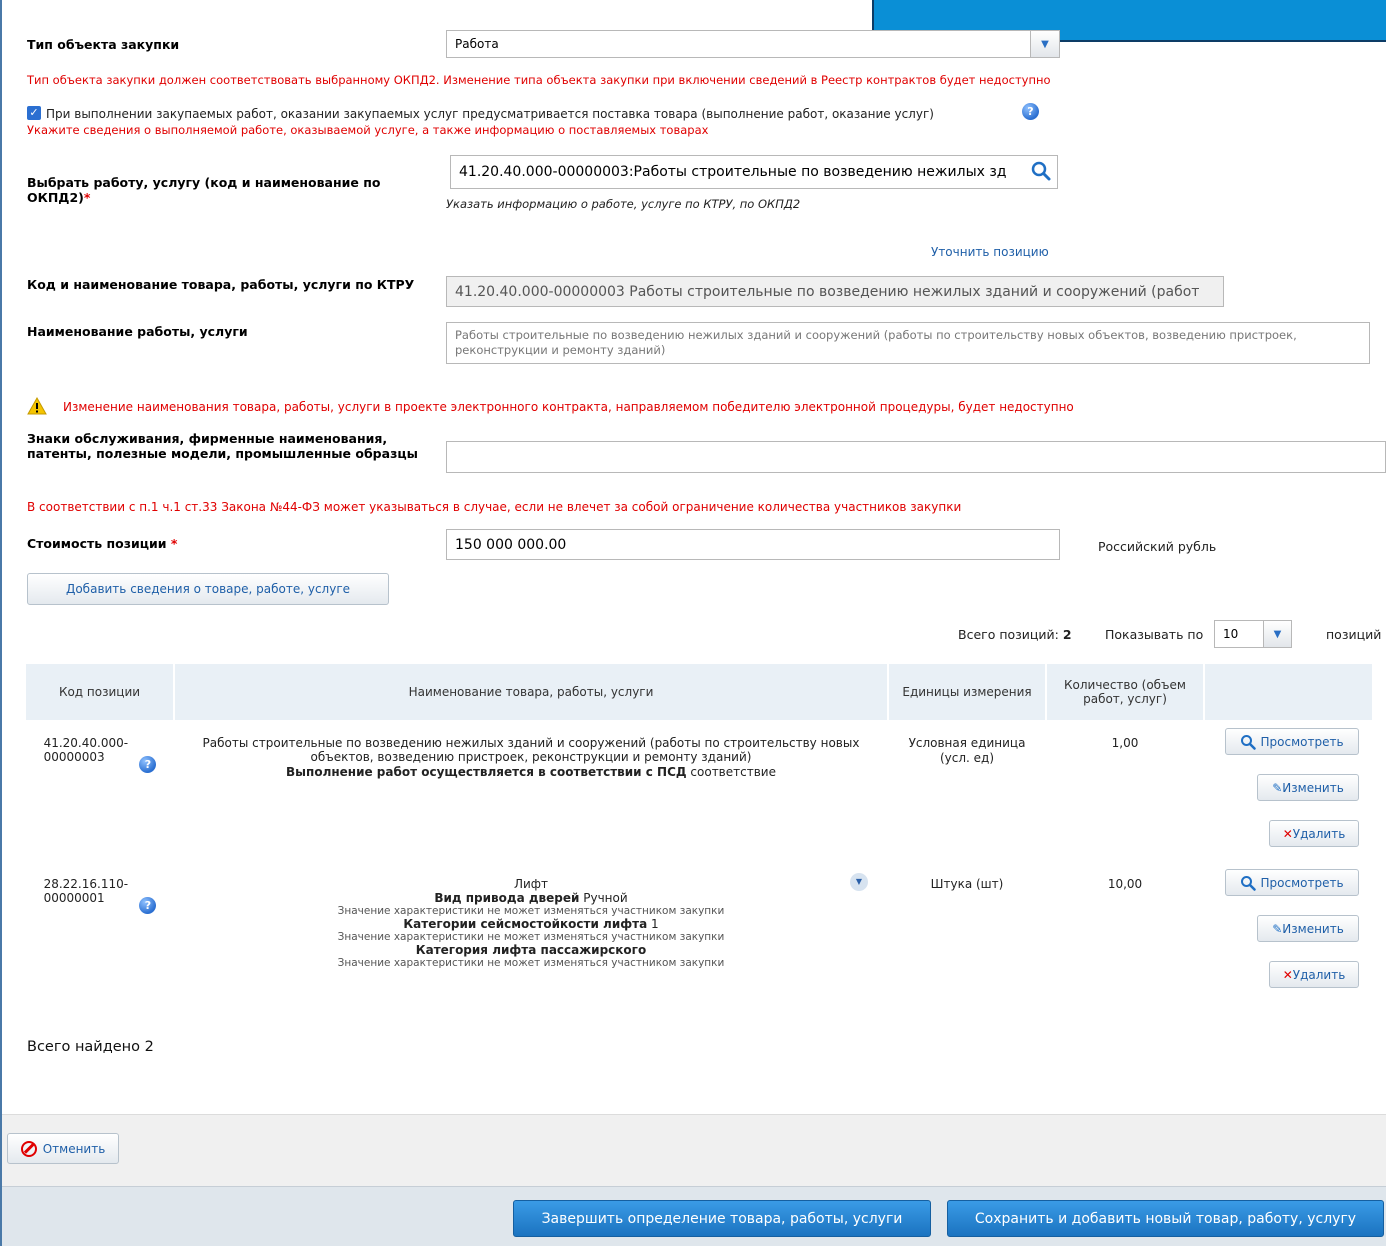  I want to click on goods-supply-checkbox: ✓, so click(34, 113).